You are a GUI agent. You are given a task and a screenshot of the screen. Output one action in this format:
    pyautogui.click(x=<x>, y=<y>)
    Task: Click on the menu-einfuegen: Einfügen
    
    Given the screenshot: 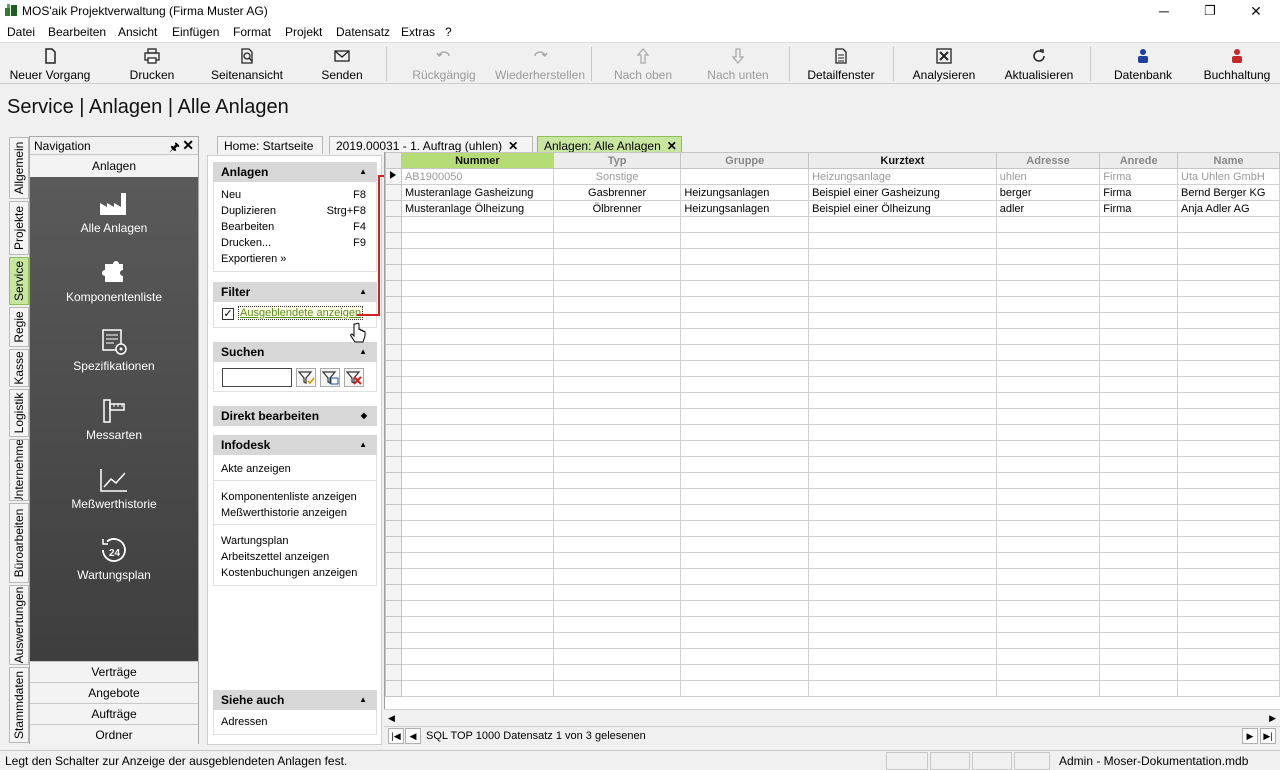 What is the action you would take?
    pyautogui.click(x=195, y=32)
    